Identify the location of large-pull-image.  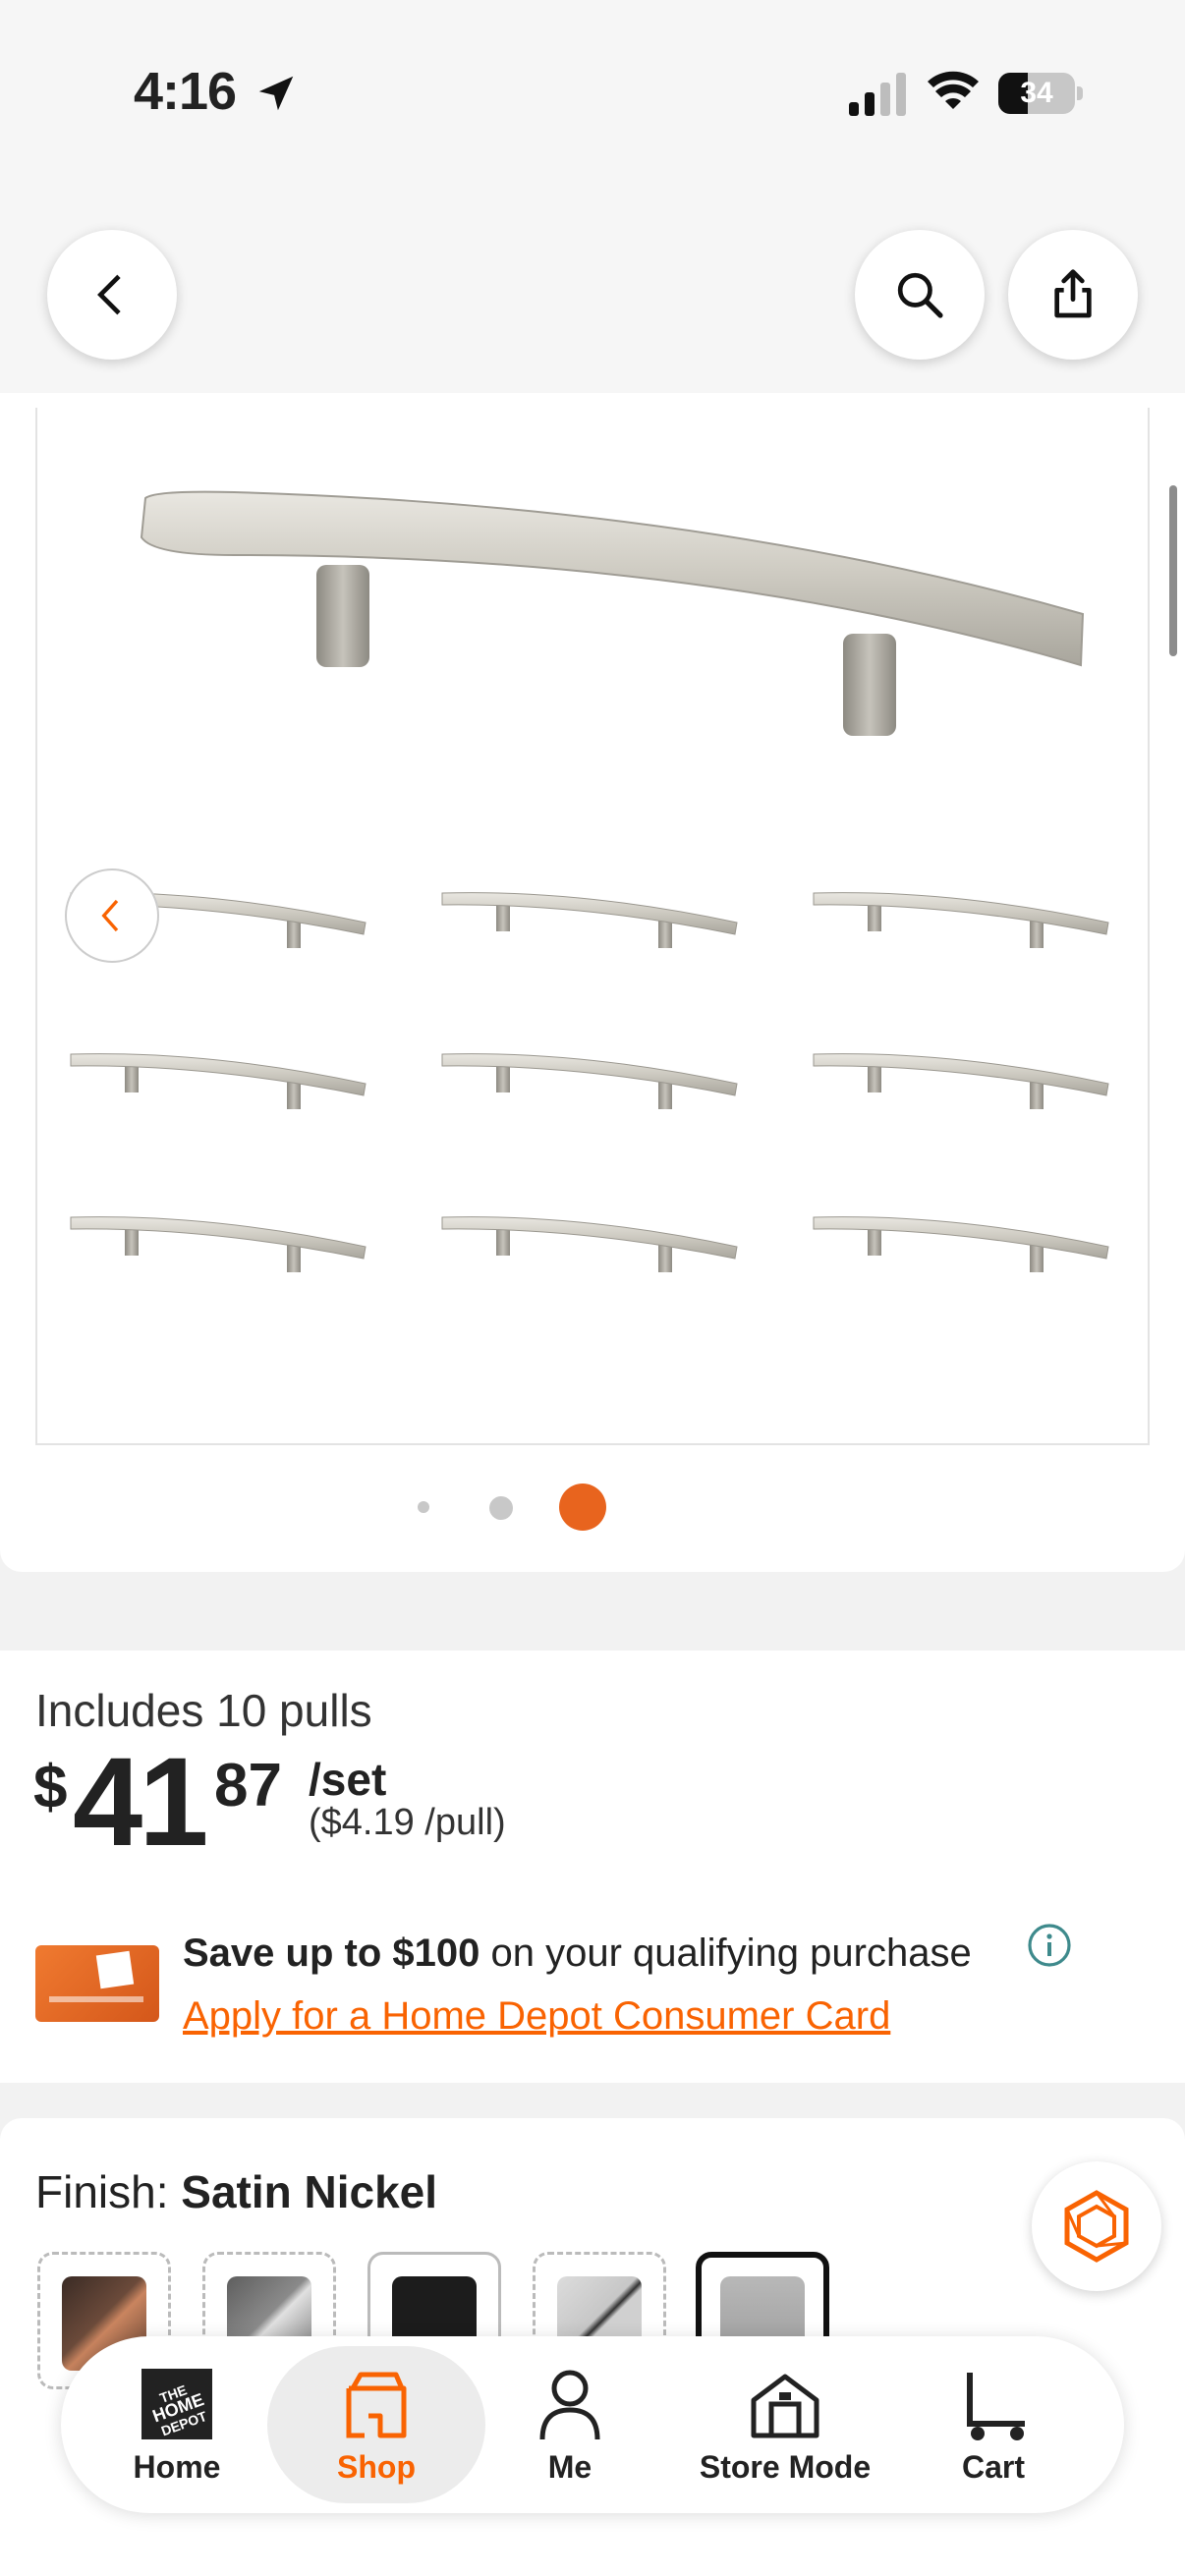
(612, 613).